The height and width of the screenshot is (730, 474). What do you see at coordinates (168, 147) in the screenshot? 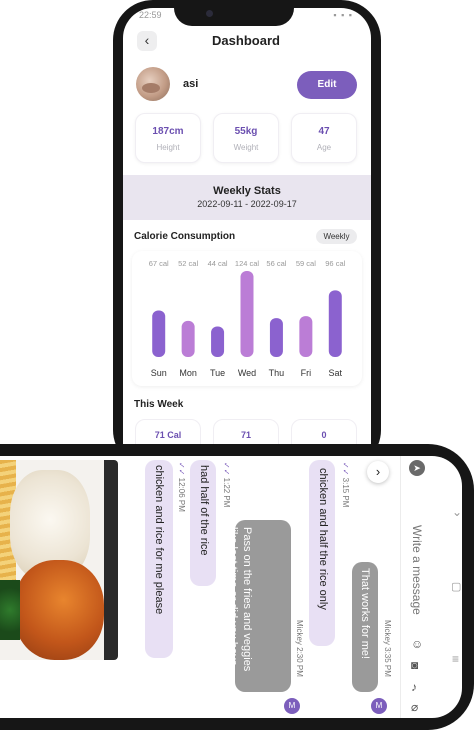
I see `height-label: Height` at bounding box center [168, 147].